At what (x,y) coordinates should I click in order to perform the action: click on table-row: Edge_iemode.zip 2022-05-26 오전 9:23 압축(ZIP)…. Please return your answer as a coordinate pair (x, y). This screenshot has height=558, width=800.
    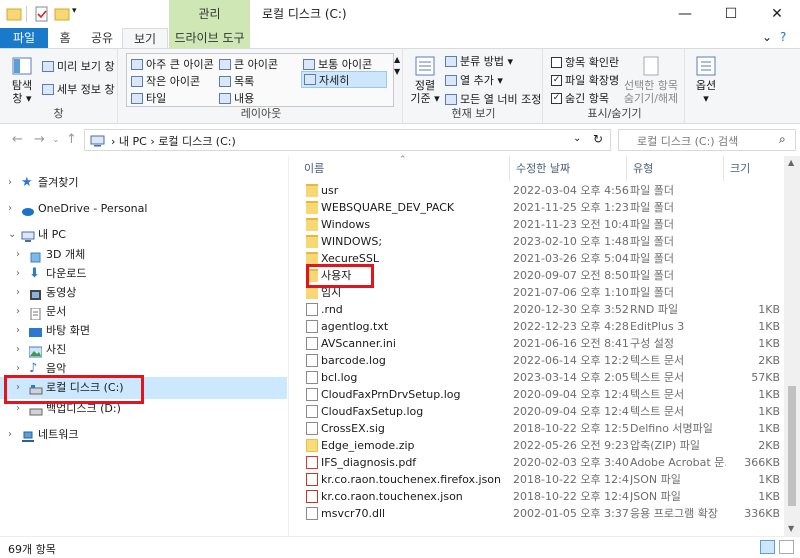
    Looking at the image, I should click on (537, 445).